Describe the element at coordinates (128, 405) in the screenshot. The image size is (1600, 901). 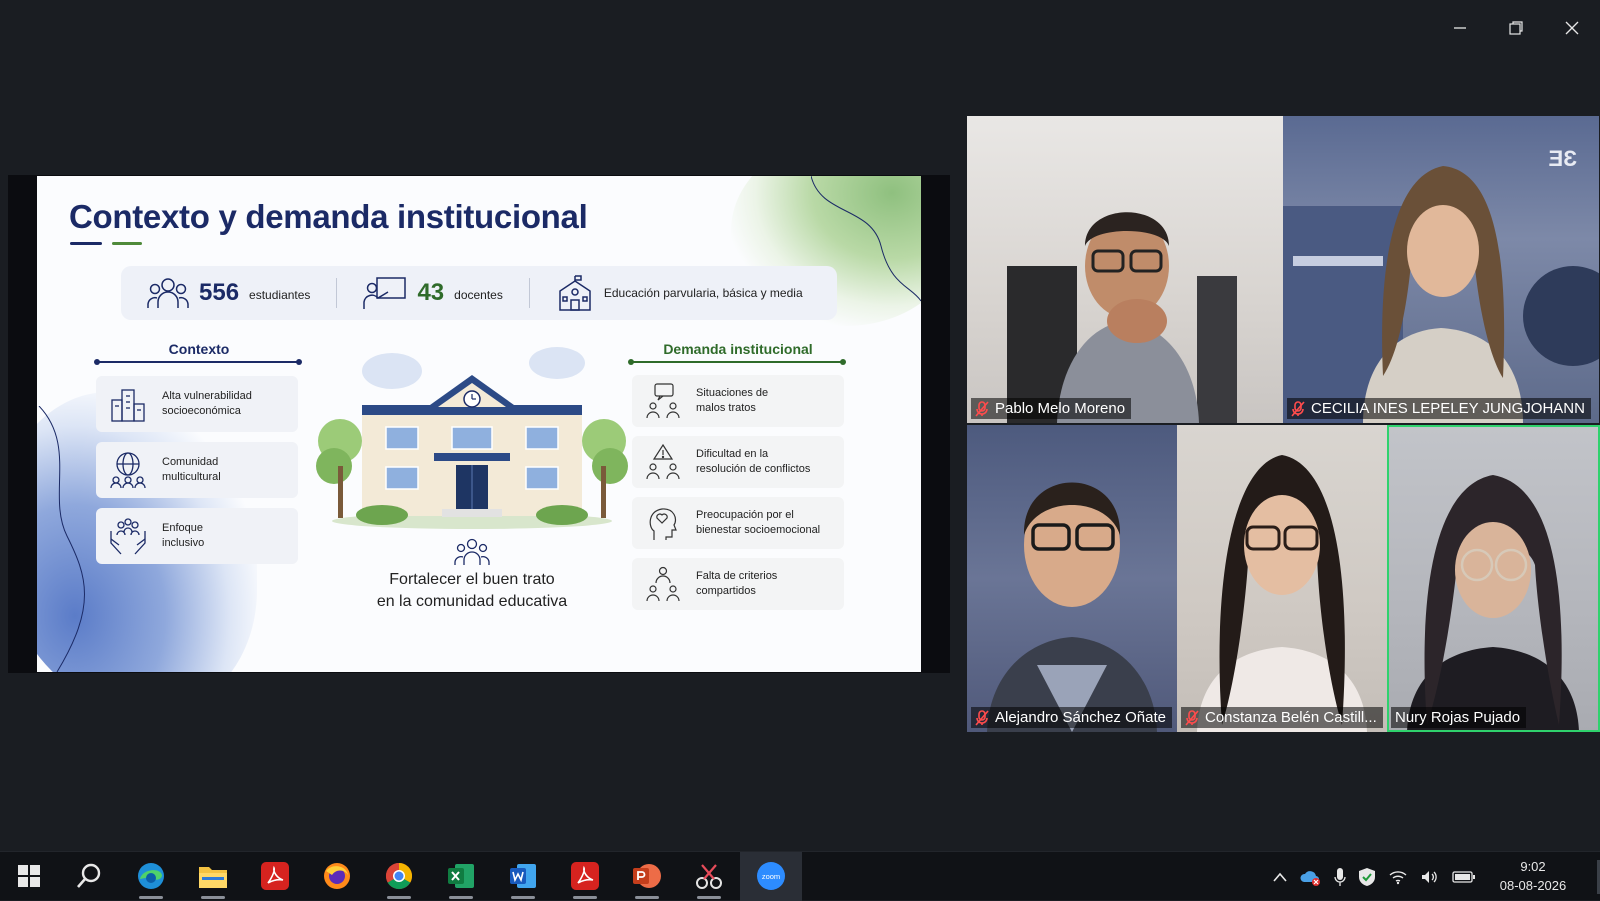
I see `city-buildings-icon` at that location.